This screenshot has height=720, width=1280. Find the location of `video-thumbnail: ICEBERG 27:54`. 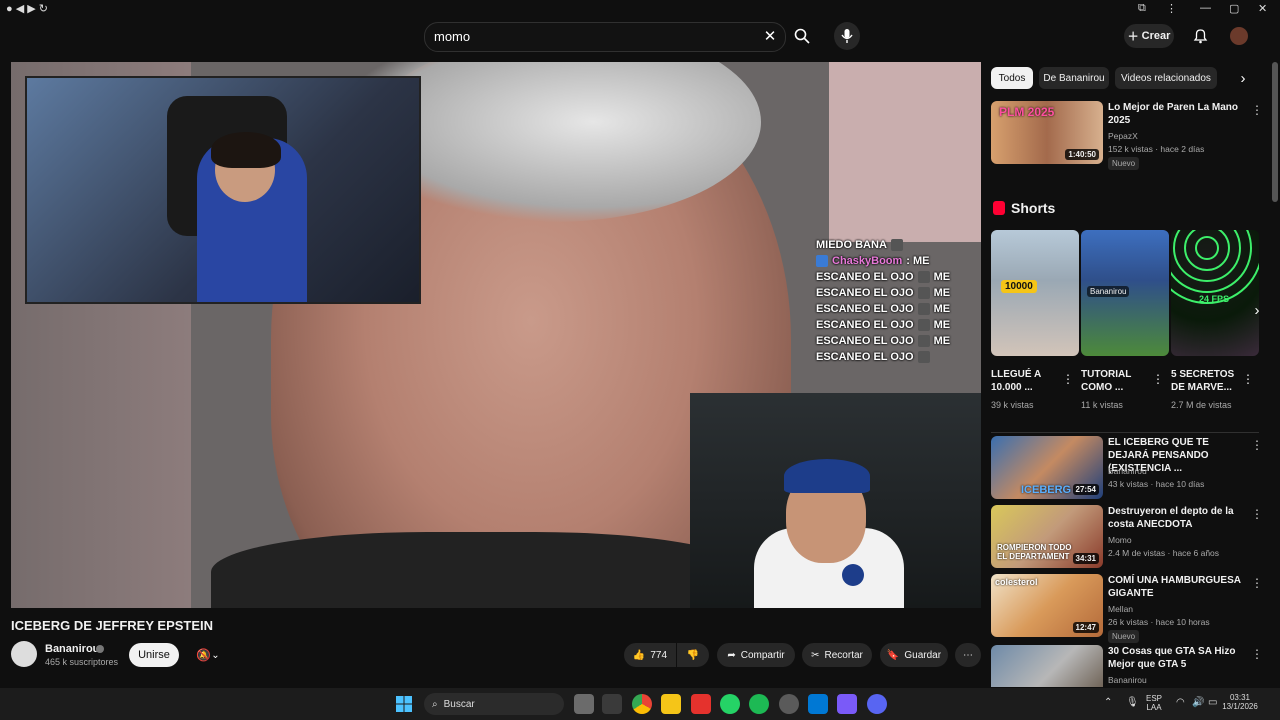

video-thumbnail: ICEBERG 27:54 is located at coordinates (1047, 467).